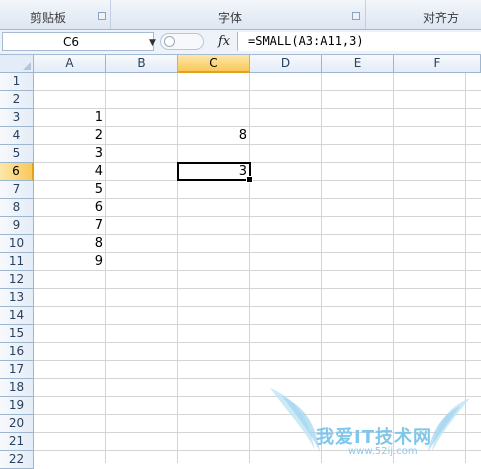  Describe the element at coordinates (17, 352) in the screenshot. I see `row-header-16: 16` at that location.